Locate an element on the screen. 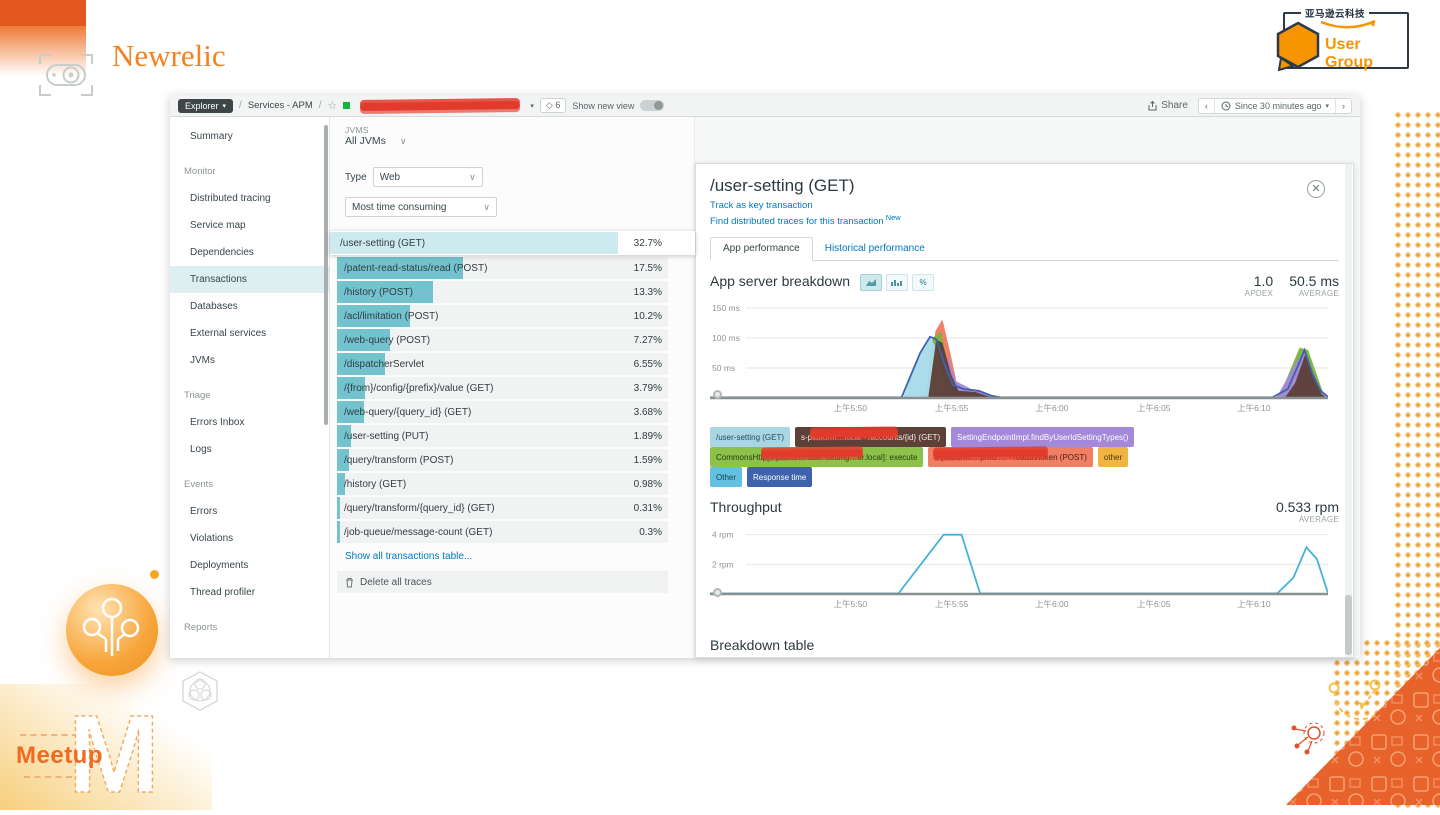 Image resolution: width=1440 pixels, height=815 pixels. time-picker: ‹ Since 30 minutes ago ▾ › is located at coordinates (1274, 105).